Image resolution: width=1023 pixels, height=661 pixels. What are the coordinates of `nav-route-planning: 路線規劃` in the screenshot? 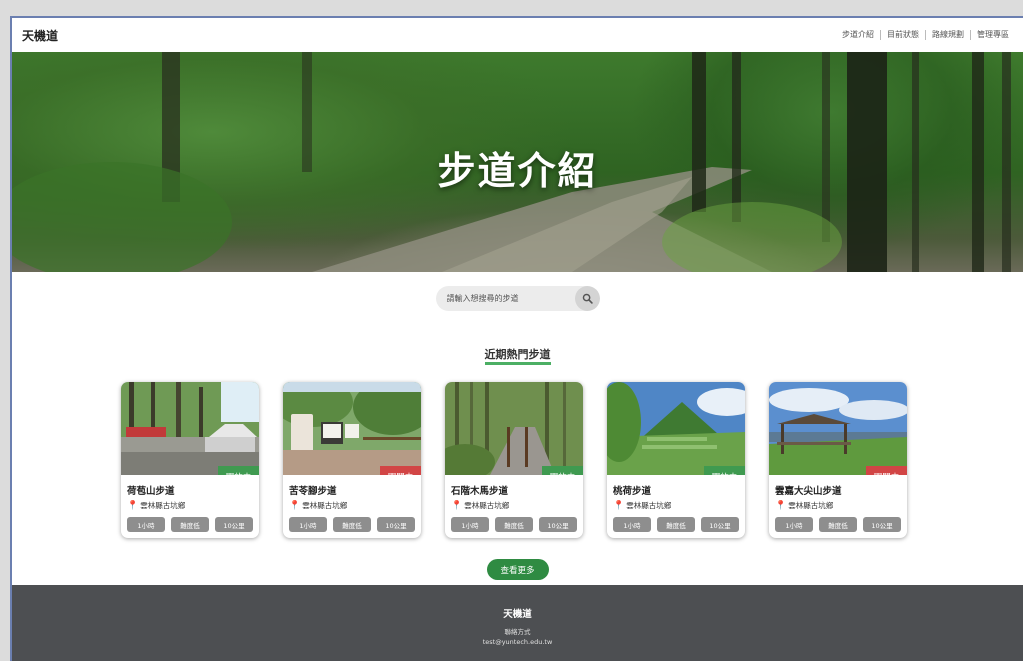 It's located at (947, 35).